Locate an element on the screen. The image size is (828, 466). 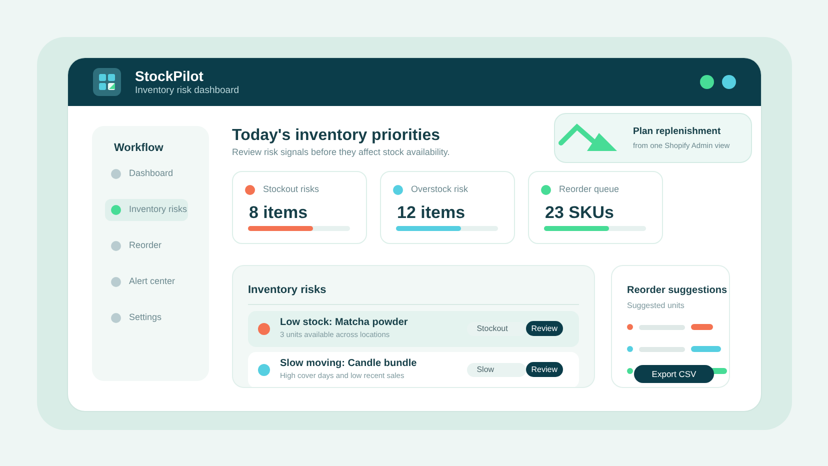
sidebar-item: Settings is located at coordinates (146, 317).